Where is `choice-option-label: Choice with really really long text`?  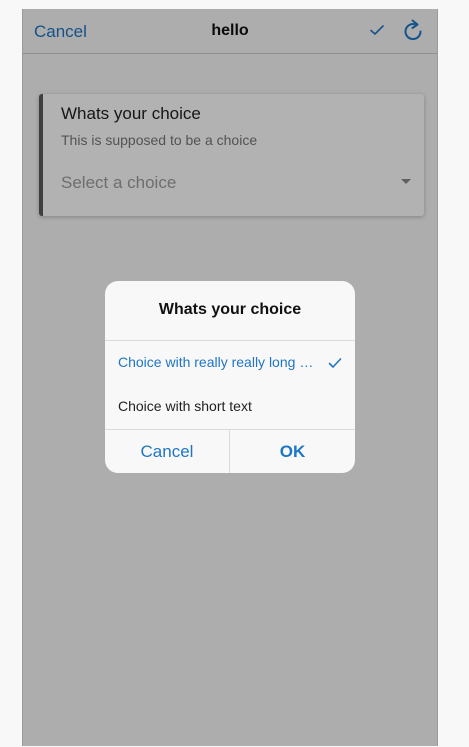
choice-option-label: Choice with really really long text is located at coordinates (216, 362).